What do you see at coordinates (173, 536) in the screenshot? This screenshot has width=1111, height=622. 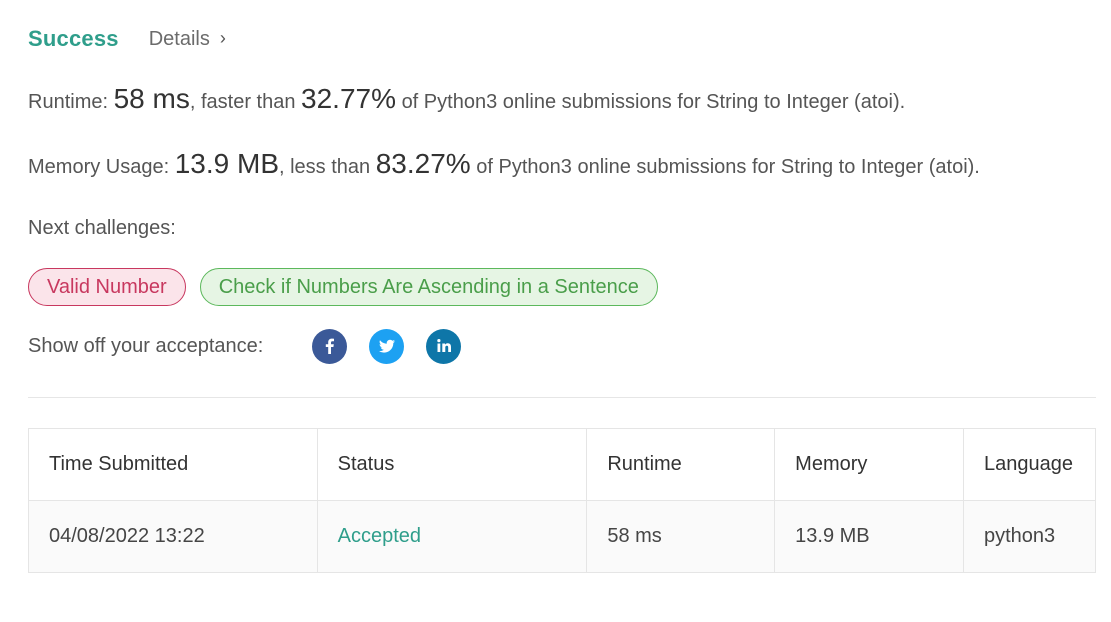 I see `cell-time-submitted: 04/08/2022 13:22` at bounding box center [173, 536].